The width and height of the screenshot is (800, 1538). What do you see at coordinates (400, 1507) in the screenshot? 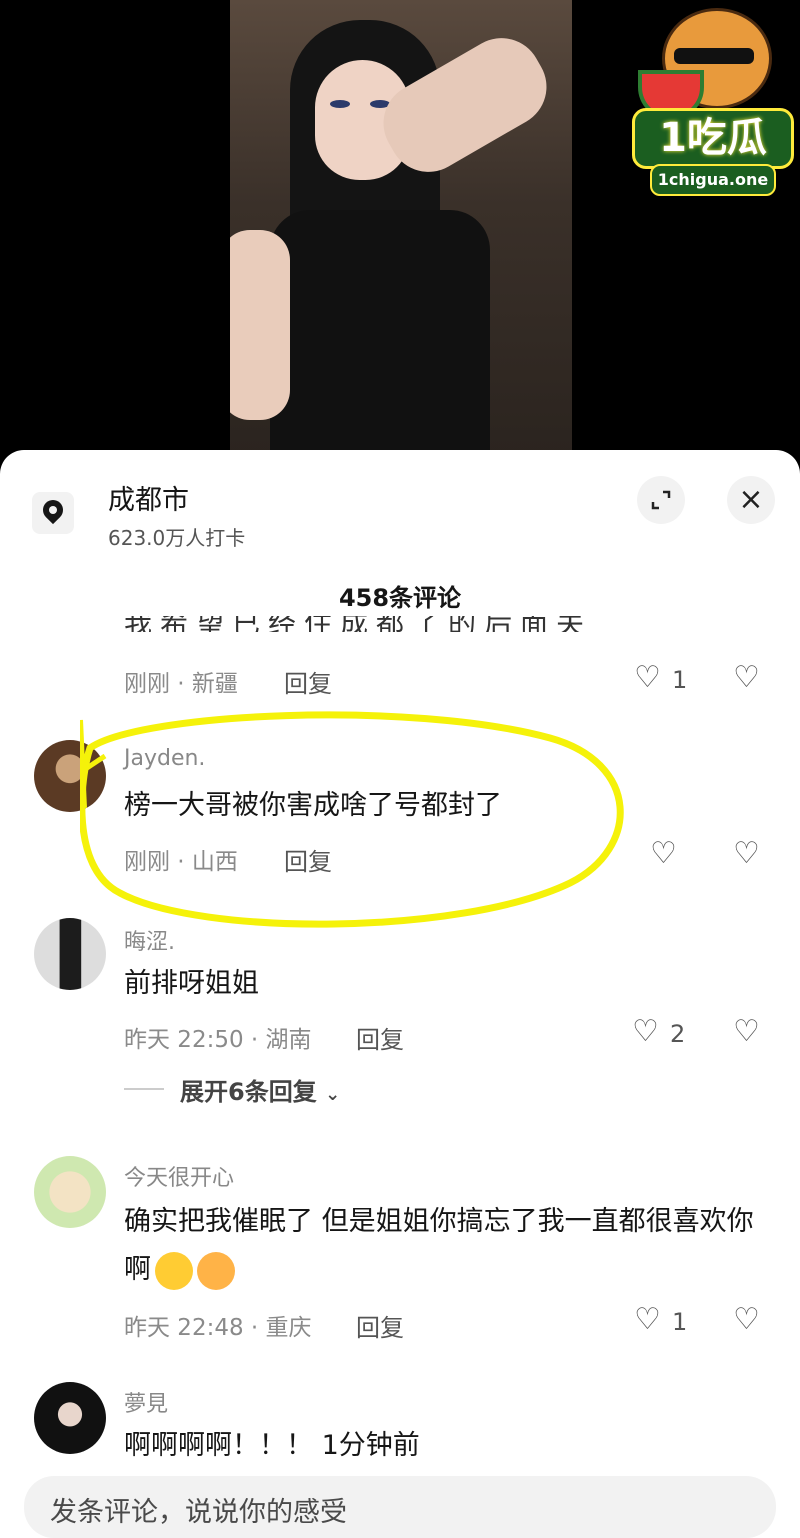
I see `comment-input: 发条评论，说说你的感受` at bounding box center [400, 1507].